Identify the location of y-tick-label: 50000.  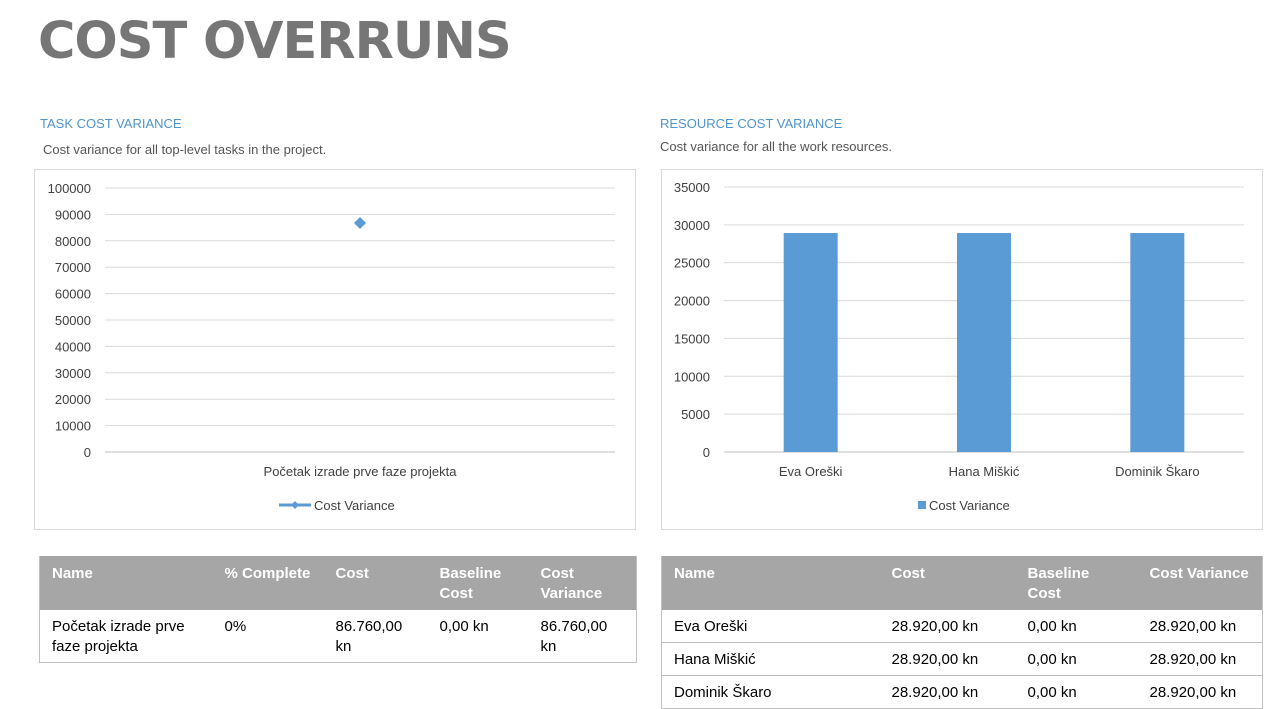
(73, 320).